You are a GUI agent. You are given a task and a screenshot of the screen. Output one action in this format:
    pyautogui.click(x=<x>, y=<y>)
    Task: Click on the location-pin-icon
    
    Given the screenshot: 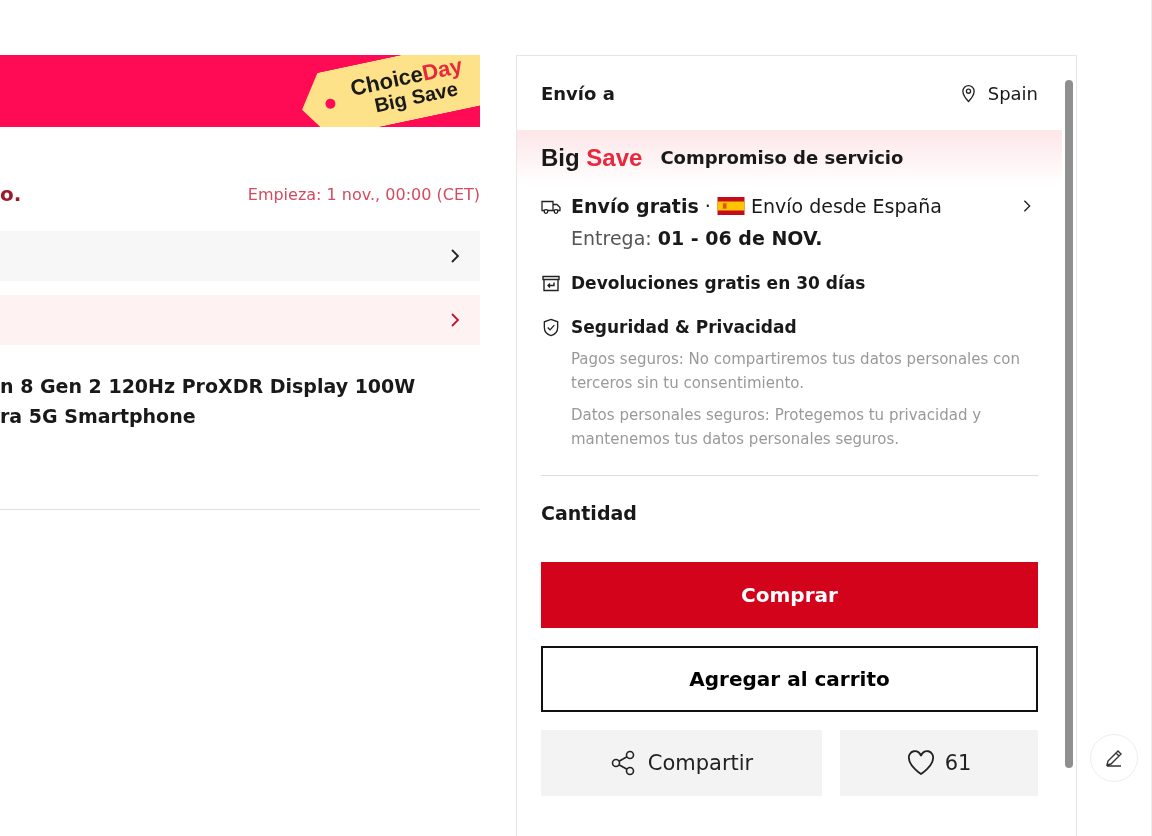 What is the action you would take?
    pyautogui.click(x=968, y=93)
    